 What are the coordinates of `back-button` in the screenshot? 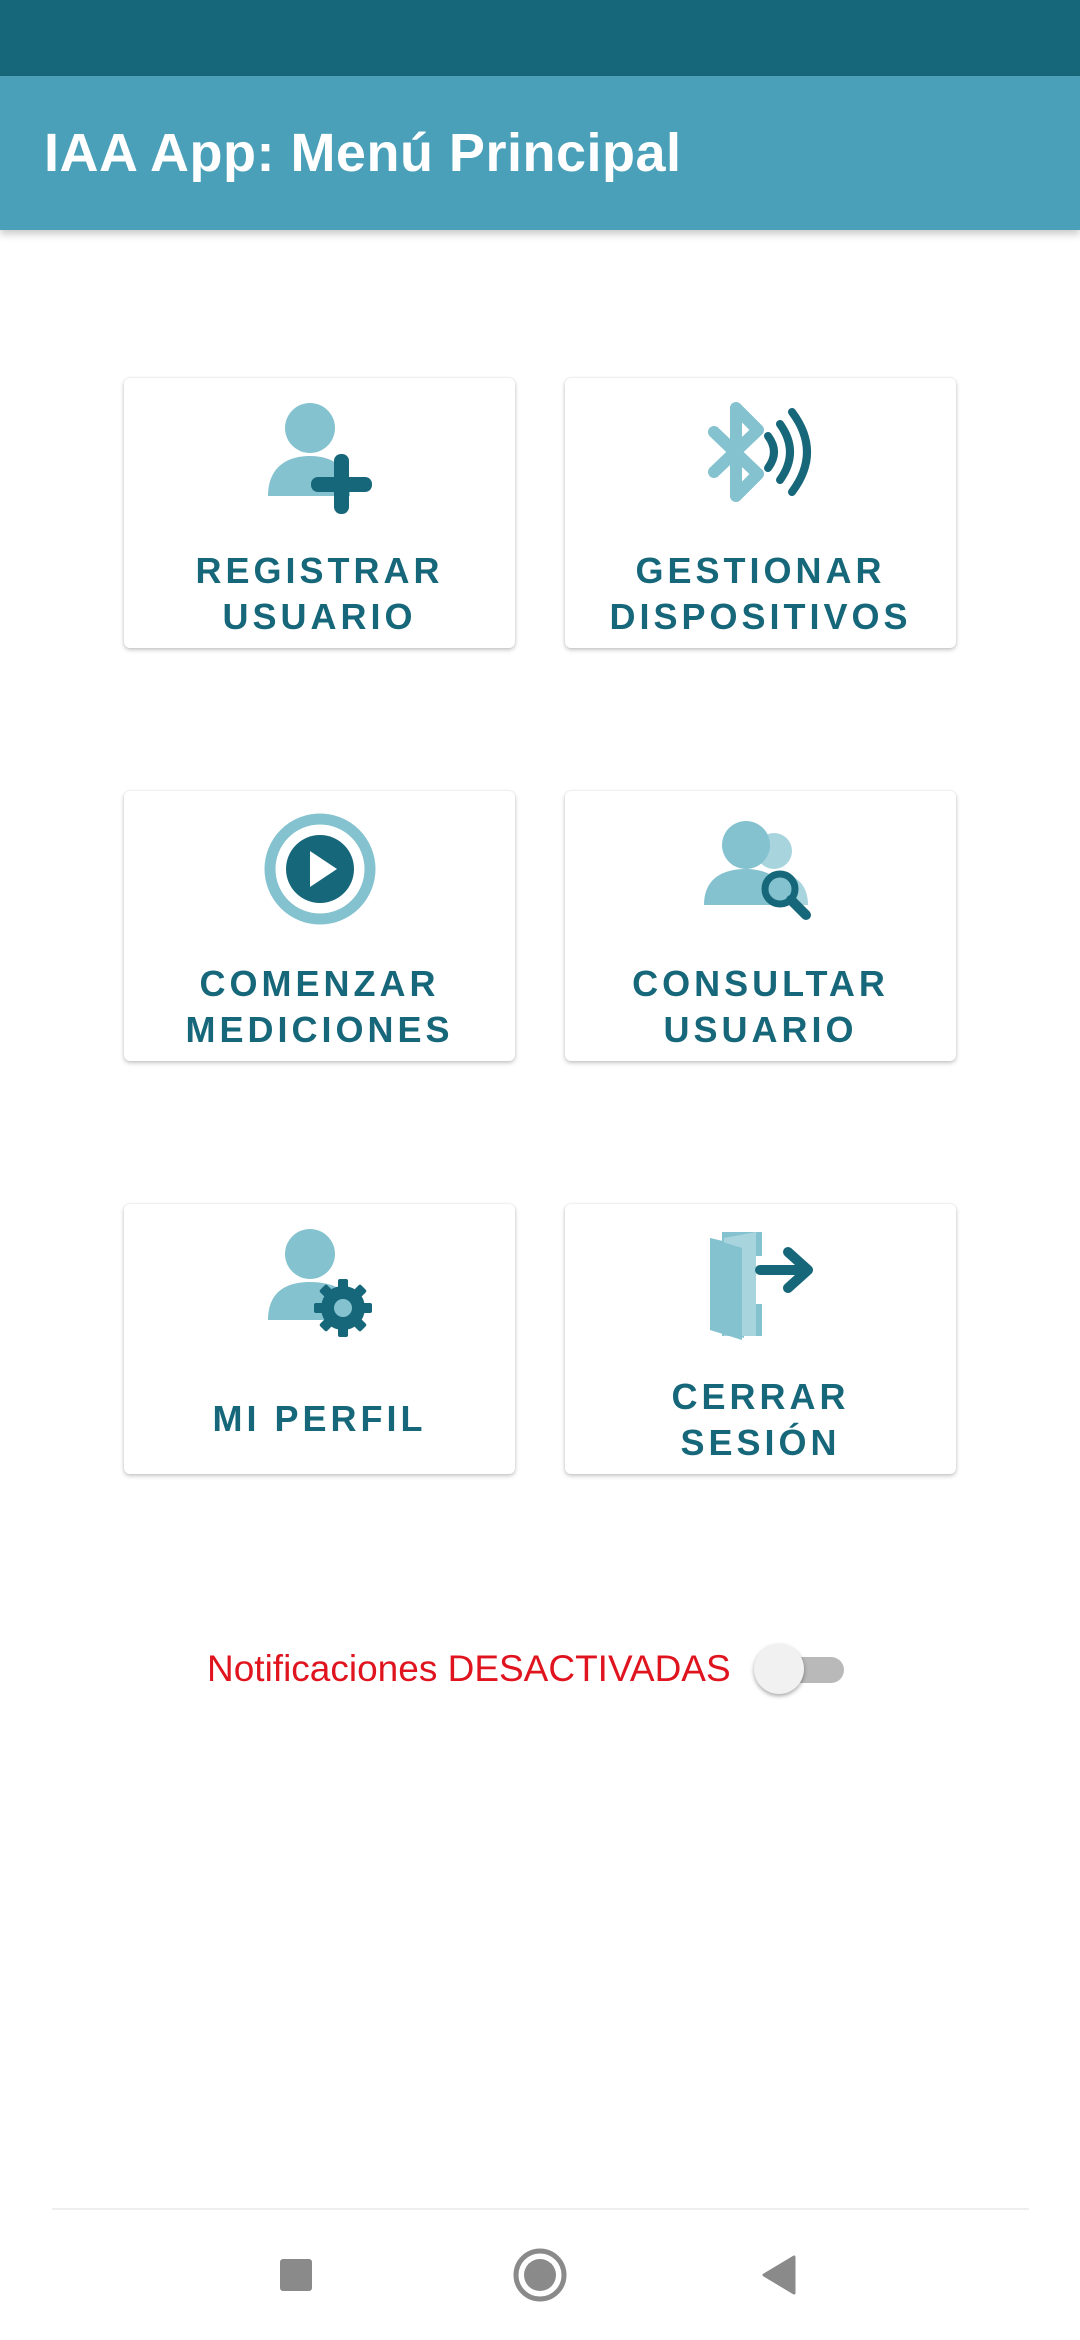 It's located at (780, 2275).